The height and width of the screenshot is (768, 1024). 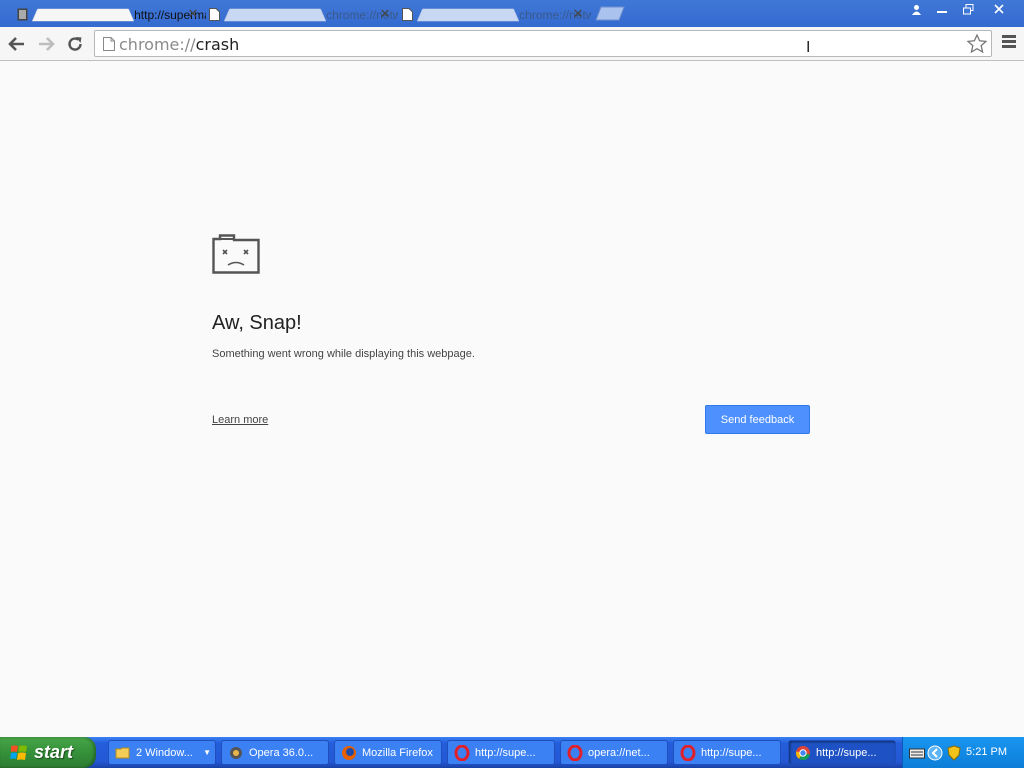 What do you see at coordinates (108, 15) in the screenshot?
I see `tab-supermariomaker: http://supermariomaker3.org ✕` at bounding box center [108, 15].